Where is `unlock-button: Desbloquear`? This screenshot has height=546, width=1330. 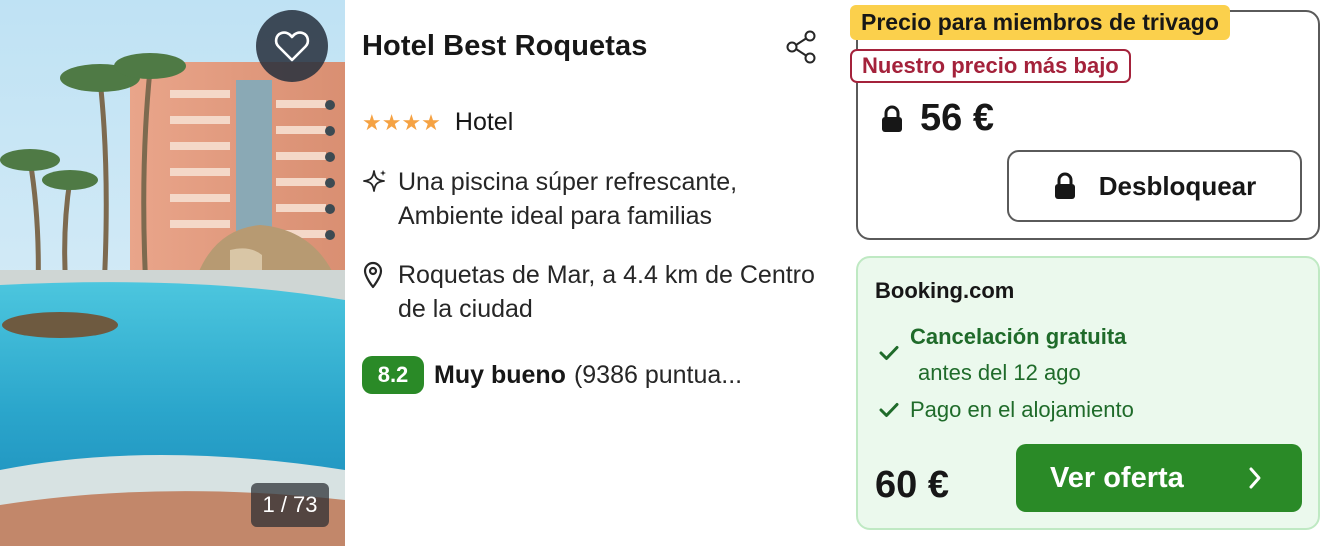 unlock-button: Desbloquear is located at coordinates (1154, 186).